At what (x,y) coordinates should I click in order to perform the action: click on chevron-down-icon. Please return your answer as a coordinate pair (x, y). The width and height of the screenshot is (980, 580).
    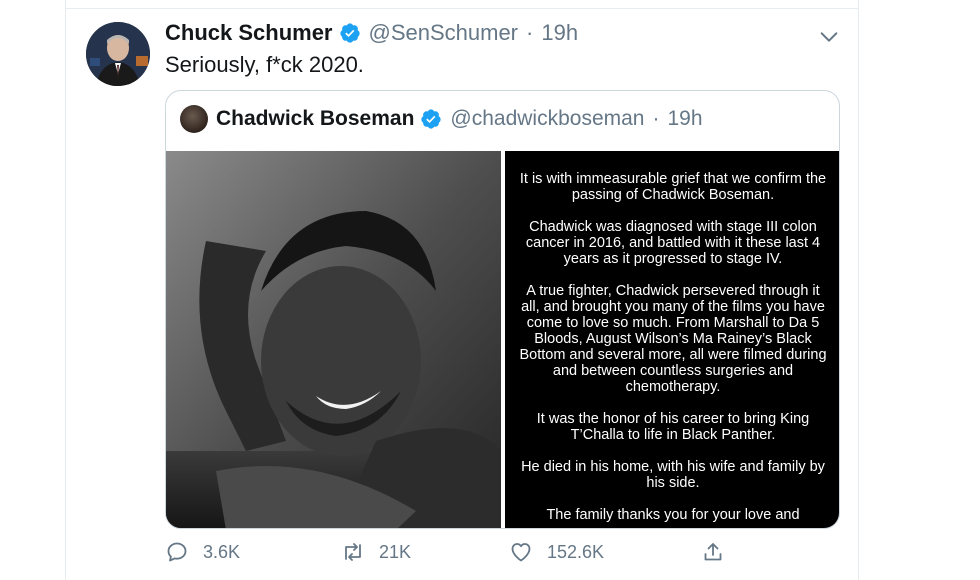
    Looking at the image, I should click on (829, 37).